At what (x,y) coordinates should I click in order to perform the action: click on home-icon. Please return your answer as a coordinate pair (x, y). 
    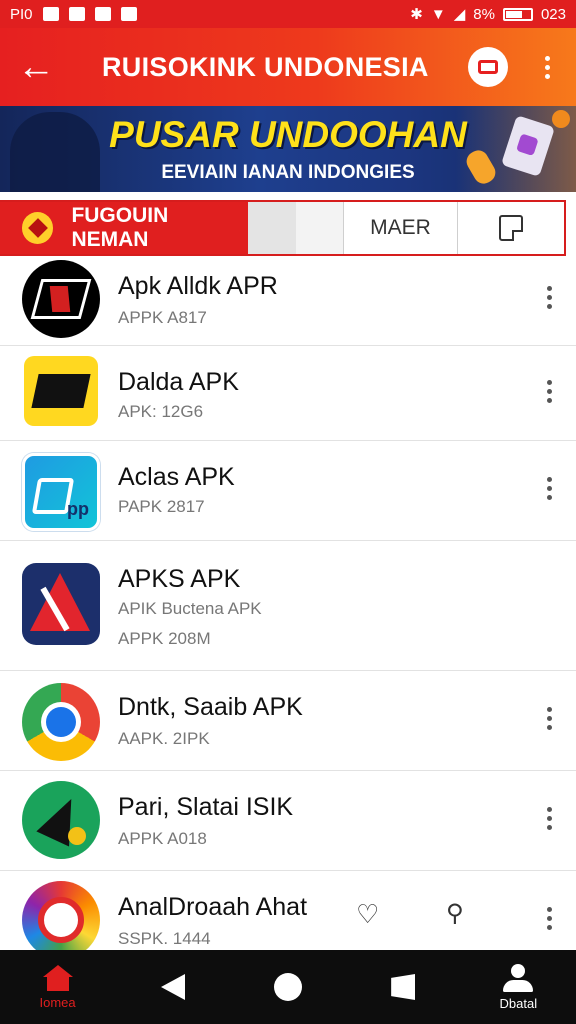
    Looking at the image, I should click on (57, 977).